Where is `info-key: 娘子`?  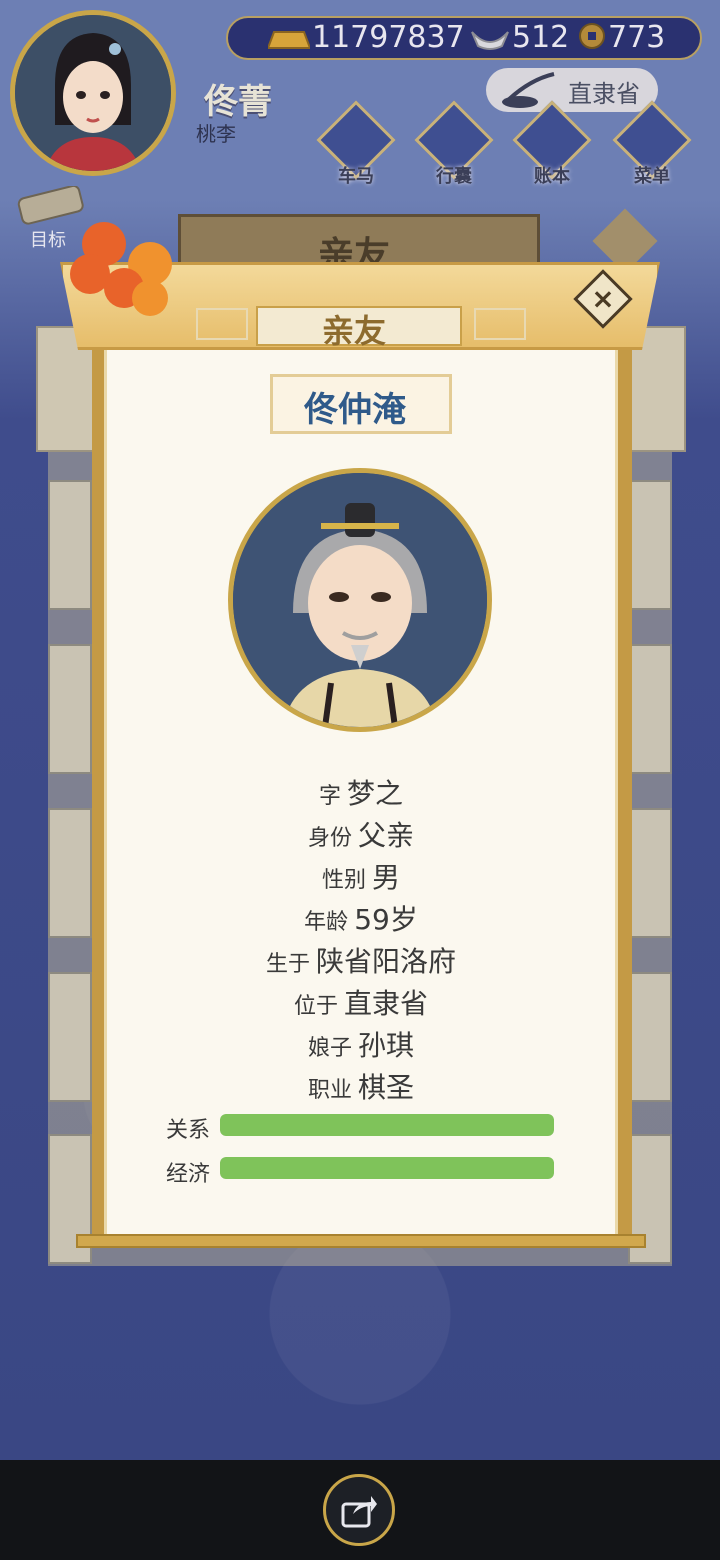 info-key: 娘子 is located at coordinates (329, 1048).